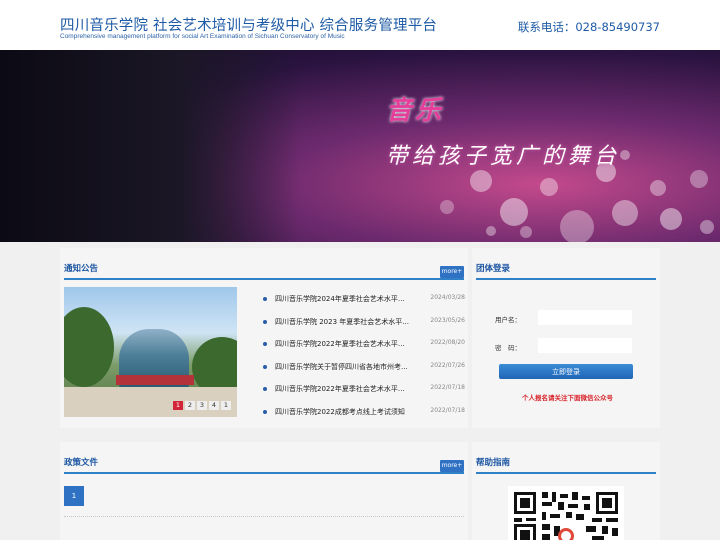 This screenshot has height=540, width=720. Describe the element at coordinates (508, 348) in the screenshot. I see `password-label: 密 码：` at that location.